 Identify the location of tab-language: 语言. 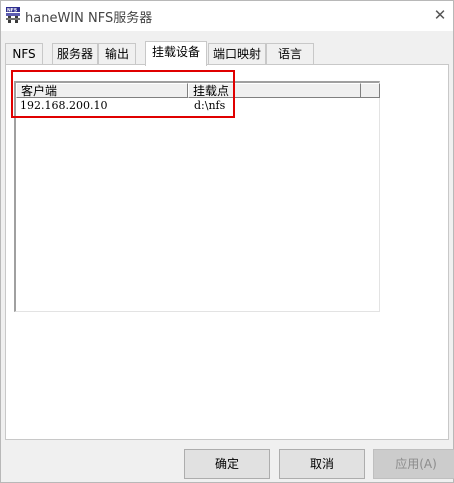
(290, 53).